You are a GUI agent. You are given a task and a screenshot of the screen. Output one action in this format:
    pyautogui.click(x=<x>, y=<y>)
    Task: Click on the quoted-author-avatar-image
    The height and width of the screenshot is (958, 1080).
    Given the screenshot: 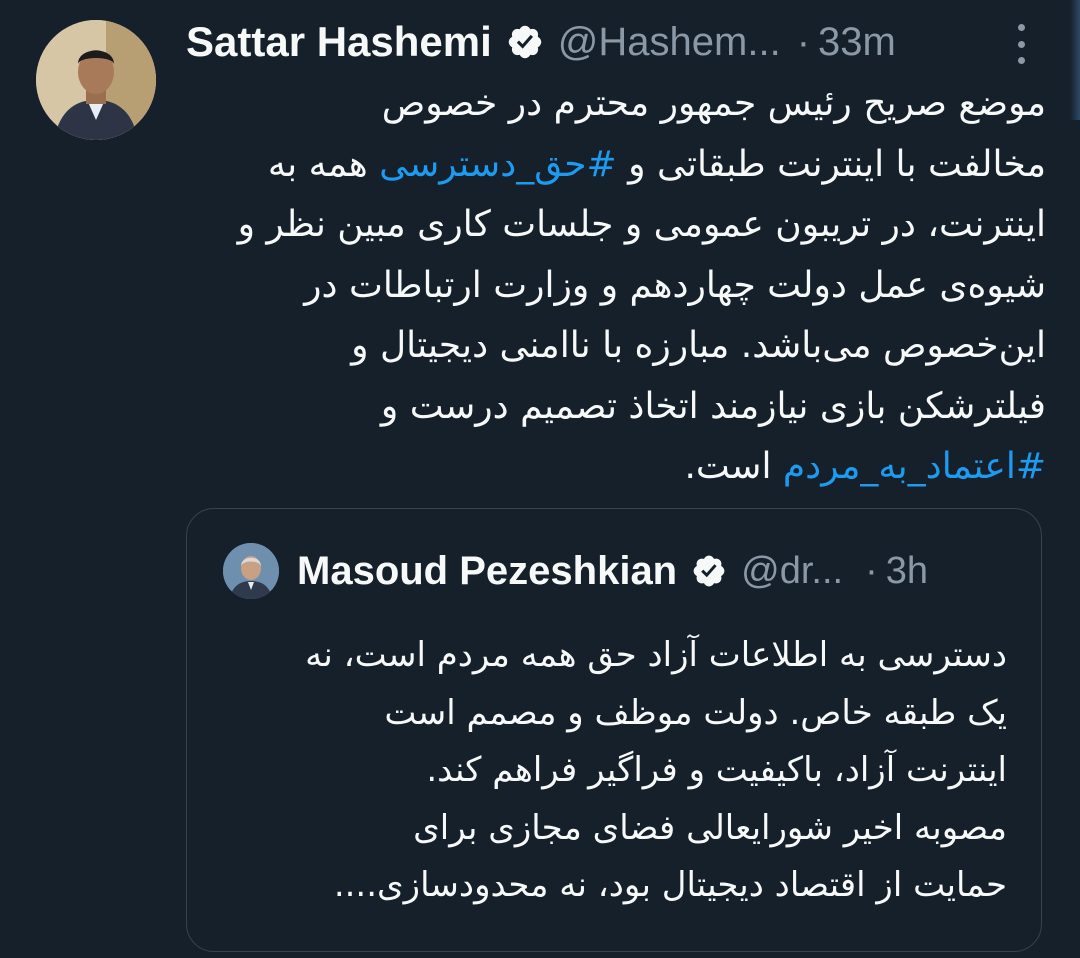 What is the action you would take?
    pyautogui.click(x=251, y=571)
    